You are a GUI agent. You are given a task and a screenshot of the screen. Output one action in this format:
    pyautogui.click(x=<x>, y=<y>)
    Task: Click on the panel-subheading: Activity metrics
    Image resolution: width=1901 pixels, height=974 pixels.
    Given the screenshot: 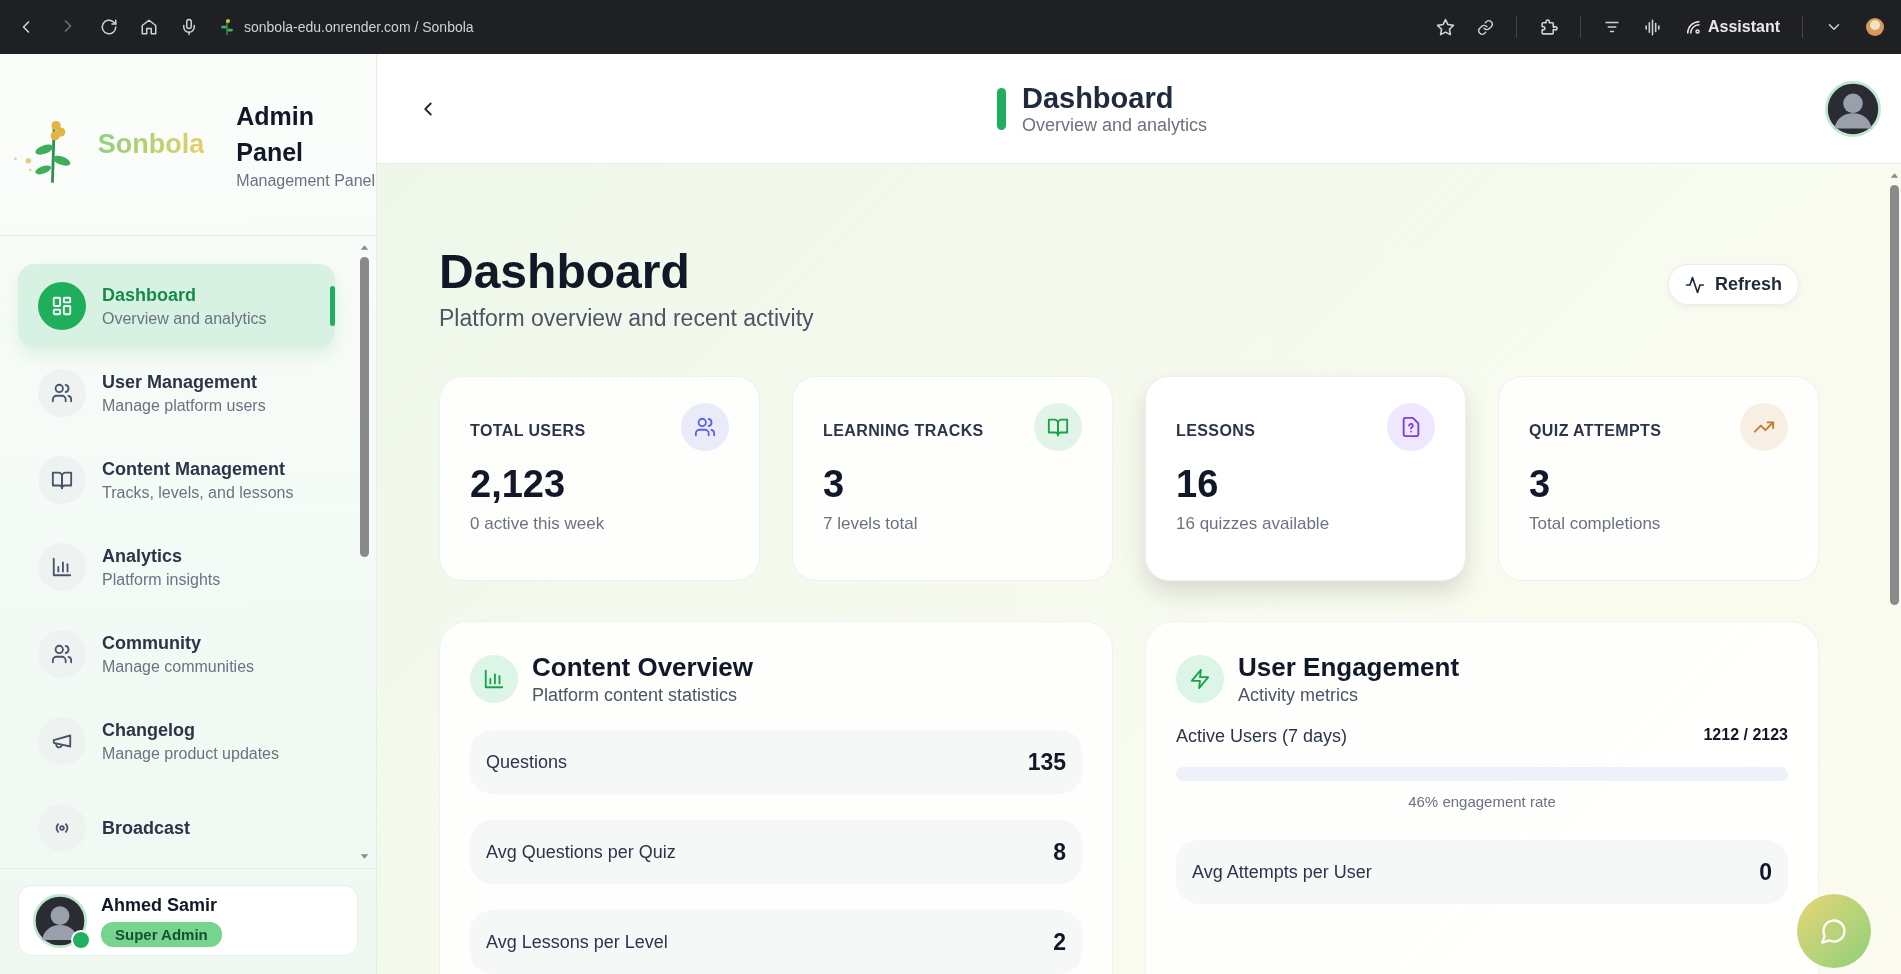 What is the action you would take?
    pyautogui.click(x=1298, y=695)
    